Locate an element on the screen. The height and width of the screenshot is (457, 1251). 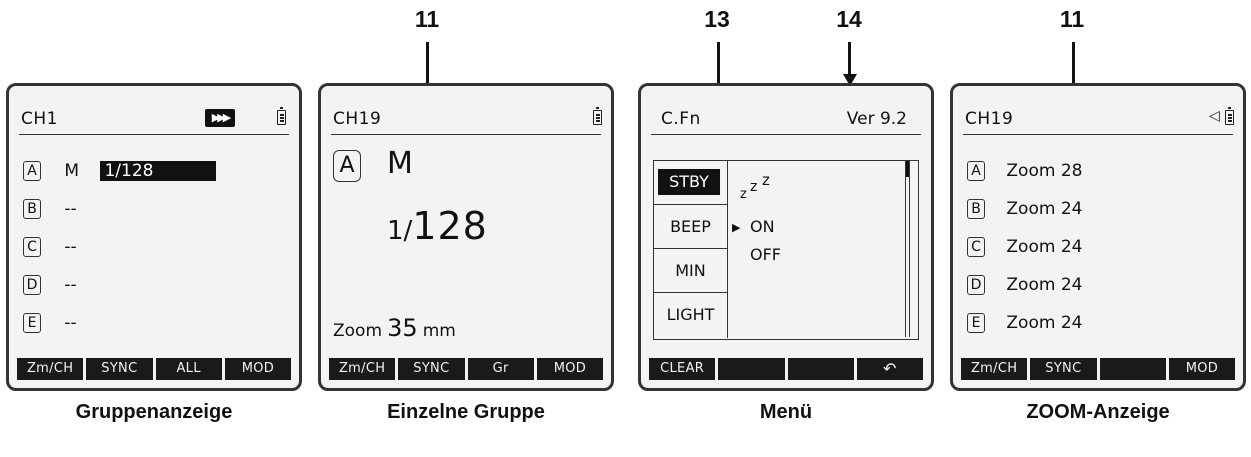
zoom-row-c: C Zoom 24 is located at coordinates (1024, 247).